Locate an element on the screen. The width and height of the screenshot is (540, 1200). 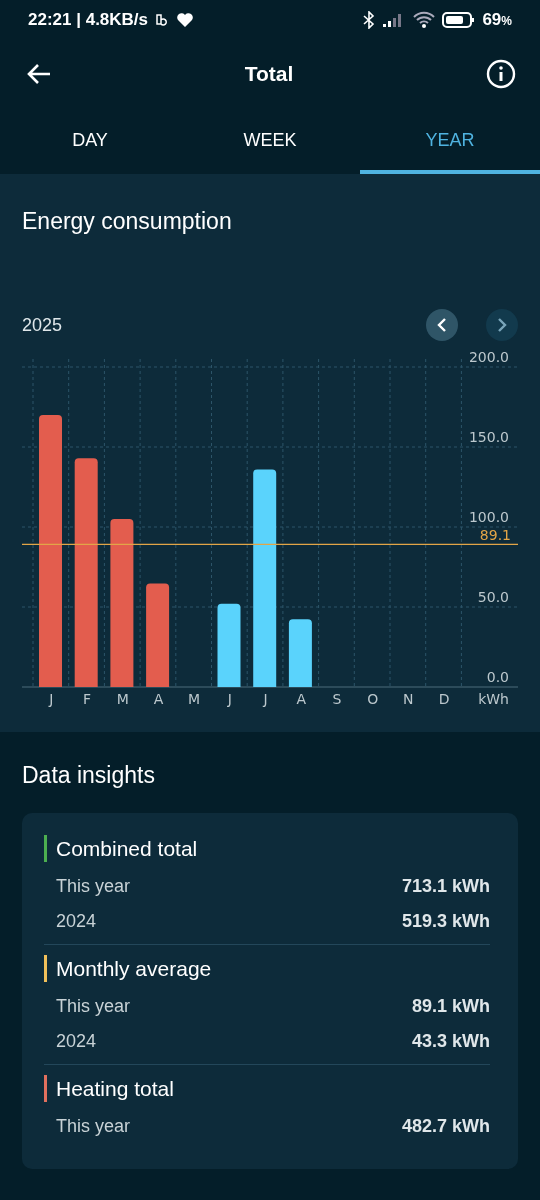
unit-label: kWh is located at coordinates (493, 699).